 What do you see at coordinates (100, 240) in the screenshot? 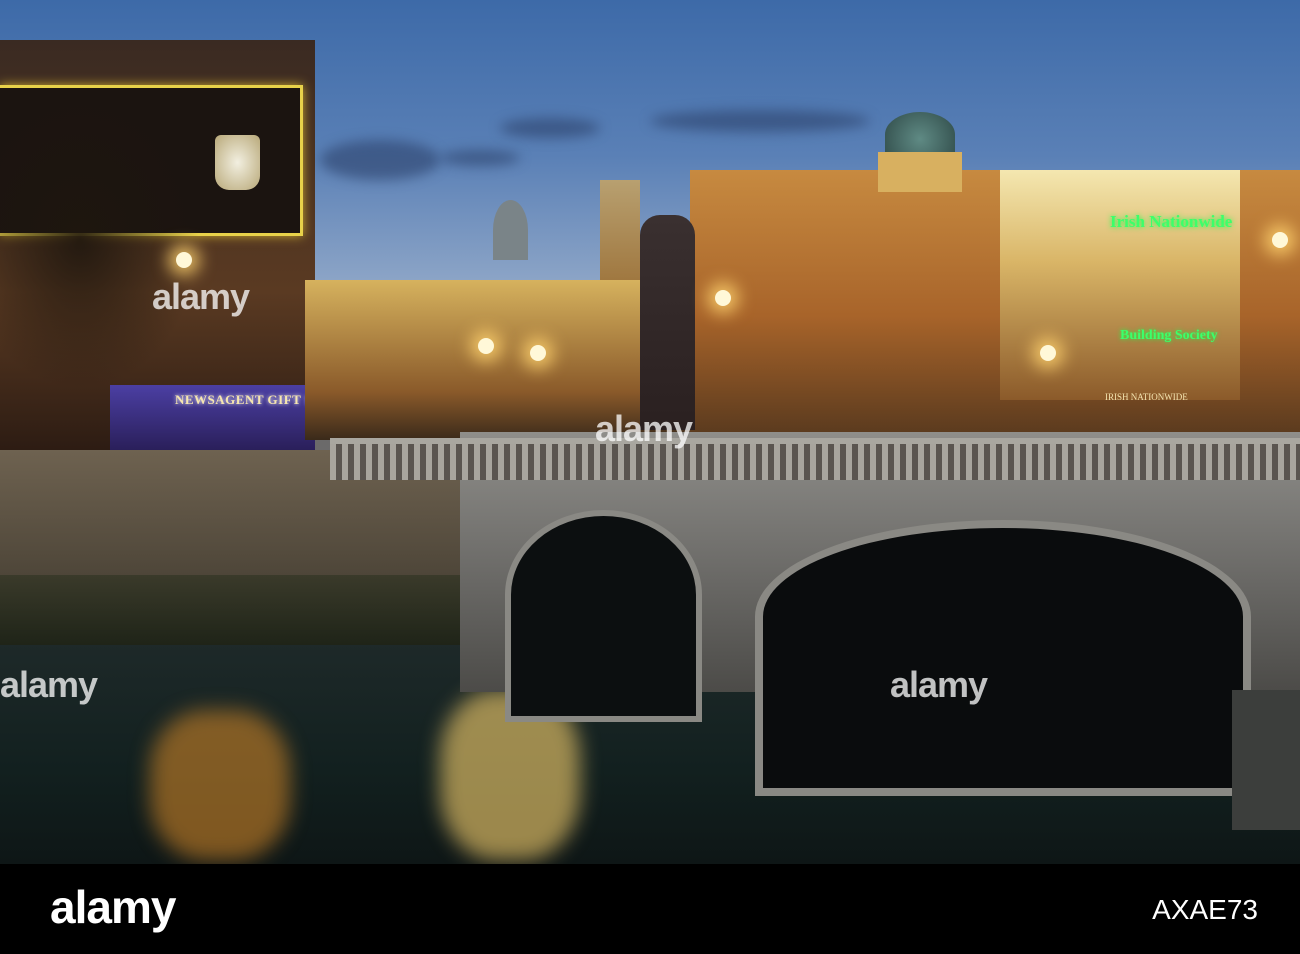
I see `tree` at bounding box center [100, 240].